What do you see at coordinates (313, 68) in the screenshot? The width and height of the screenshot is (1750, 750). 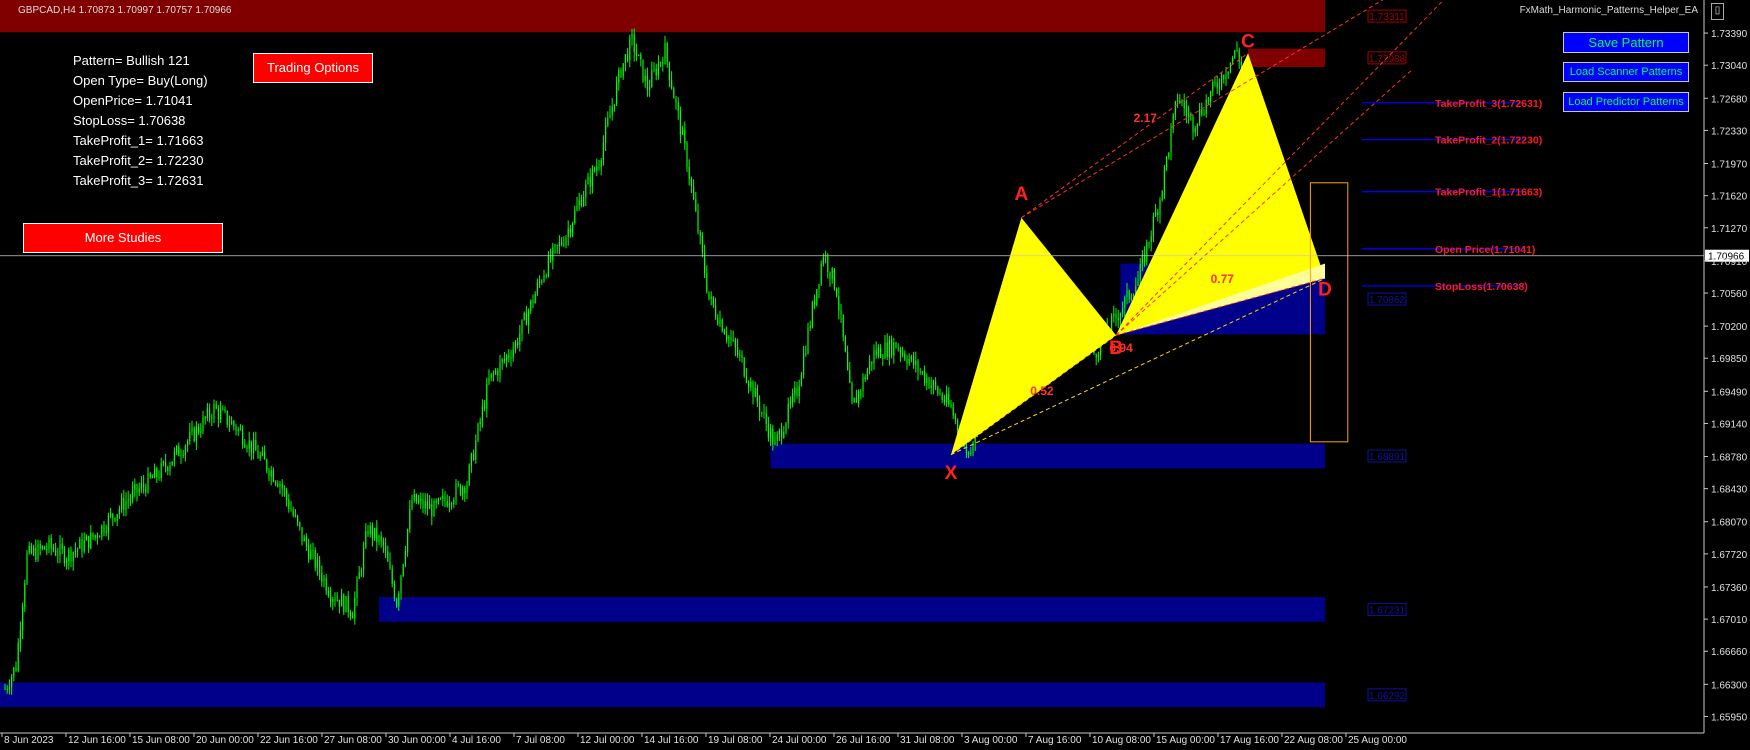 I see `trading-options-button: Trading Options` at bounding box center [313, 68].